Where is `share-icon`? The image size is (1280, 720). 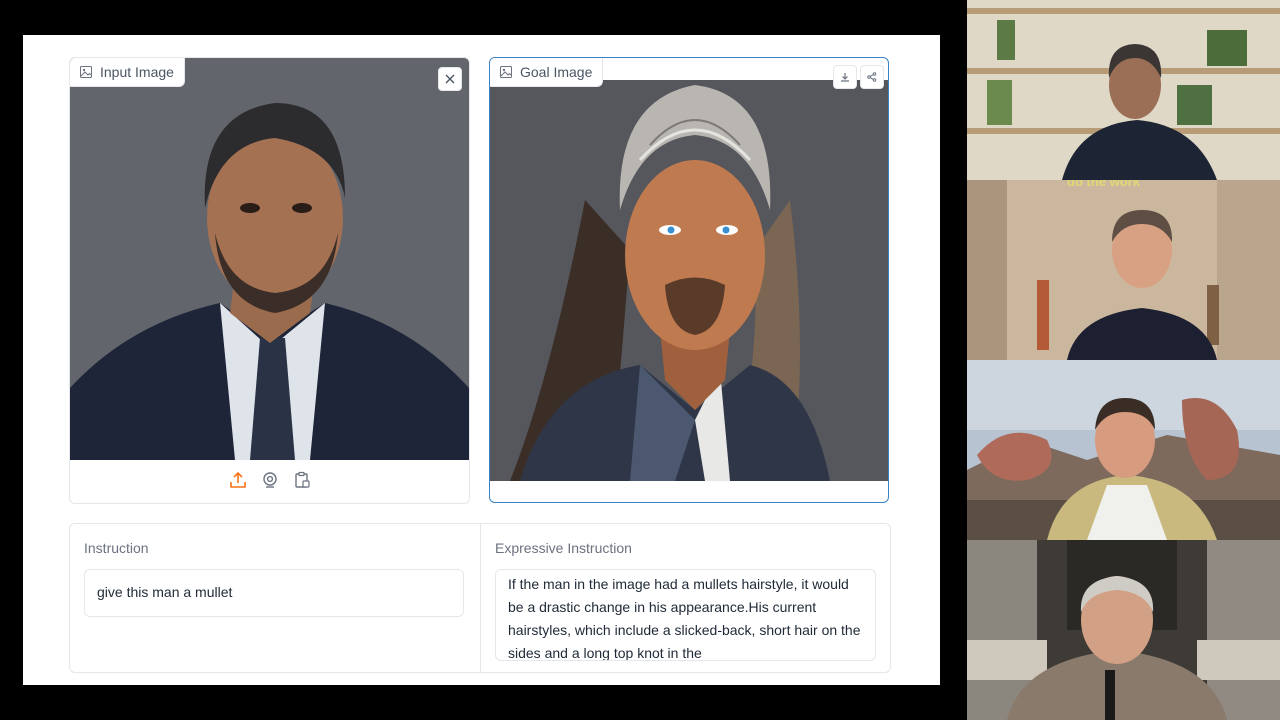
share-icon is located at coordinates (872, 77).